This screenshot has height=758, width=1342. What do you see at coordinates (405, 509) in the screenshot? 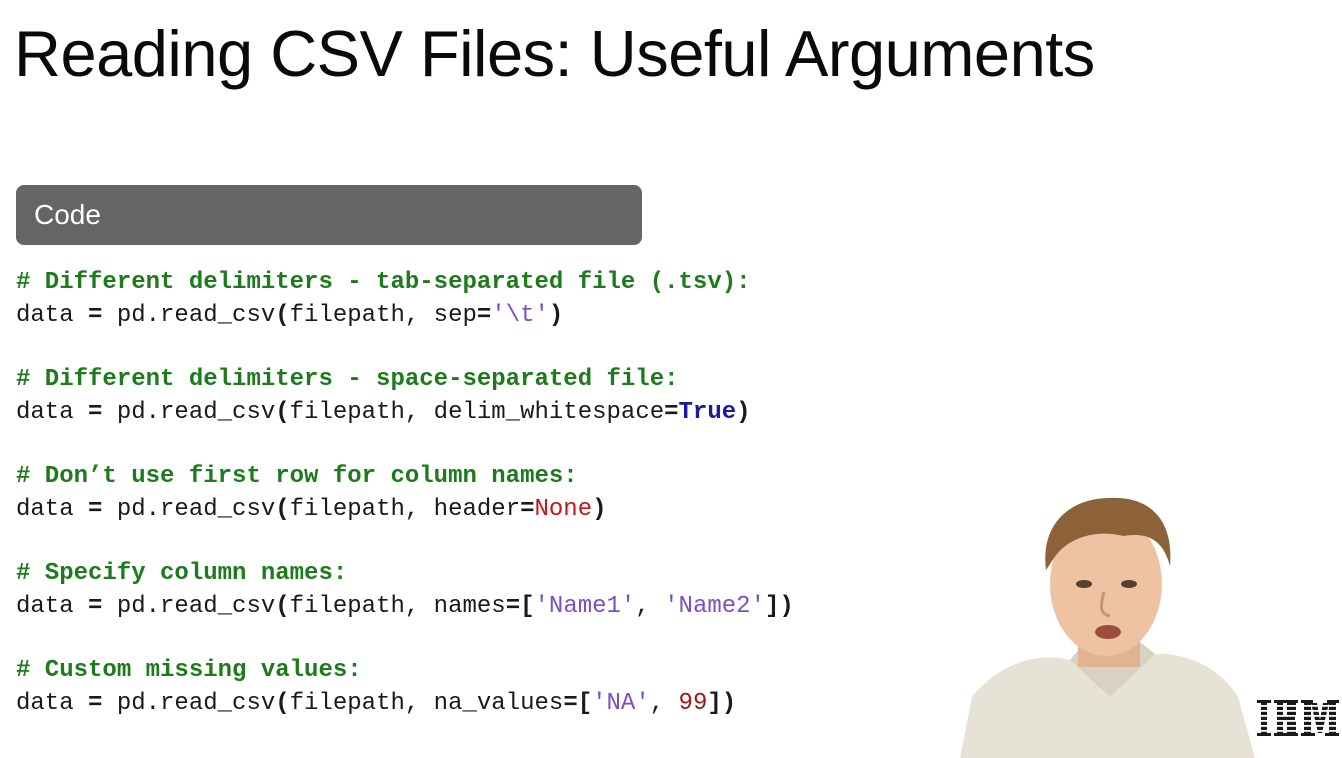
I see `code-token: filepath, header` at bounding box center [405, 509].